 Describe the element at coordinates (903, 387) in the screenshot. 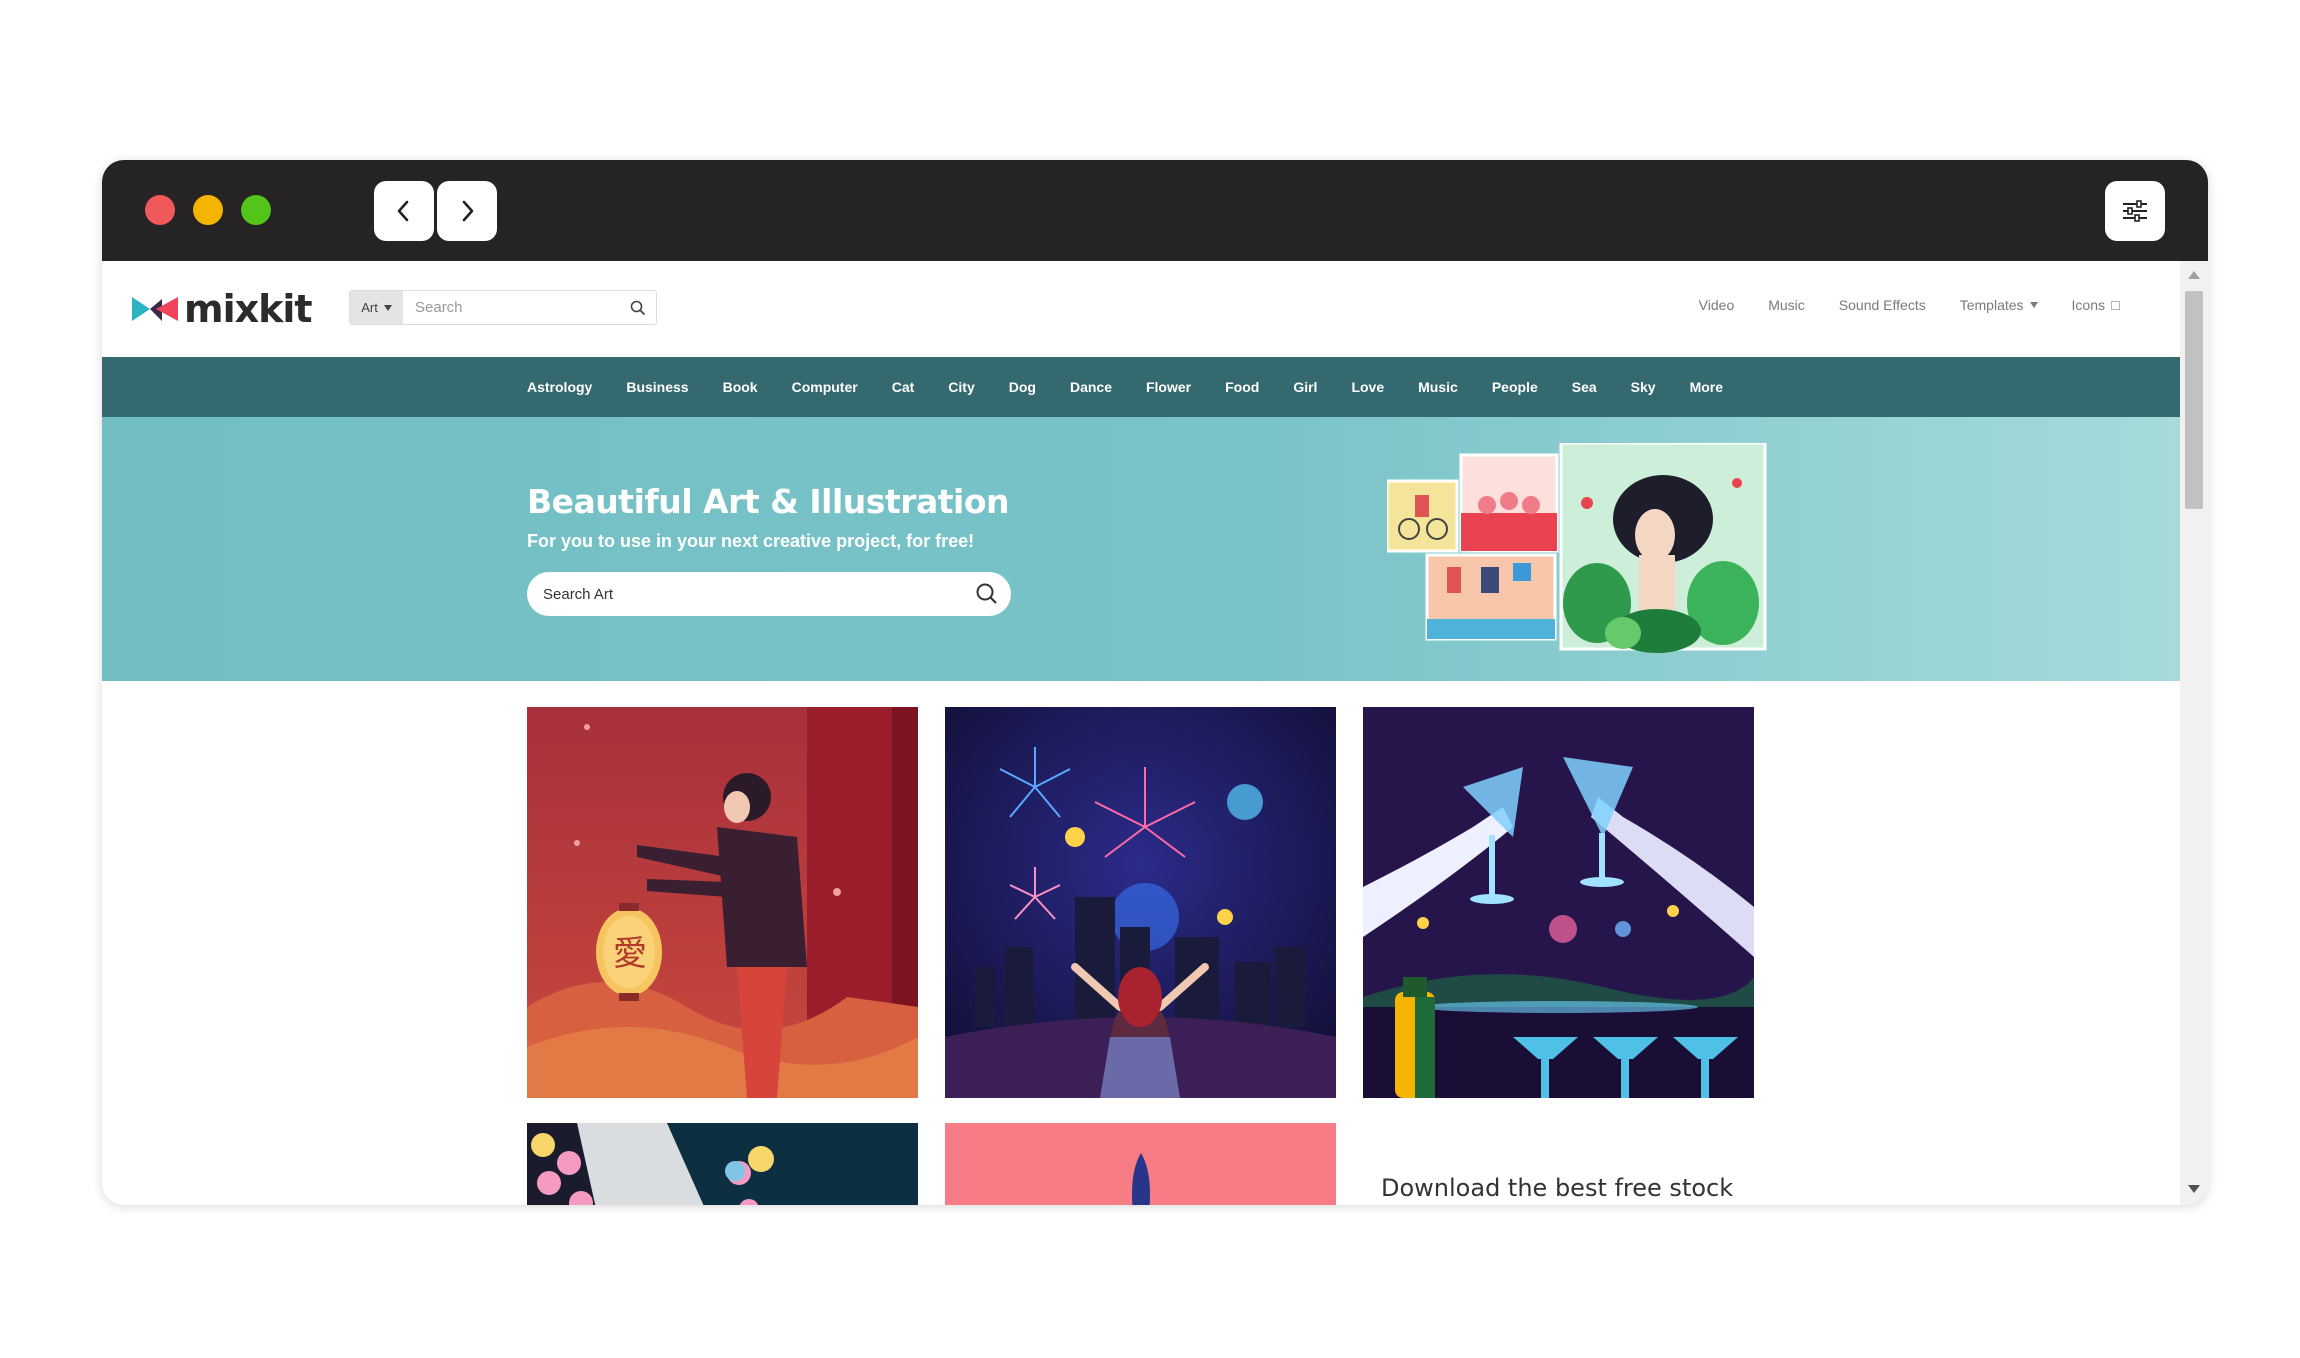

I see `category-cat: Cat` at that location.